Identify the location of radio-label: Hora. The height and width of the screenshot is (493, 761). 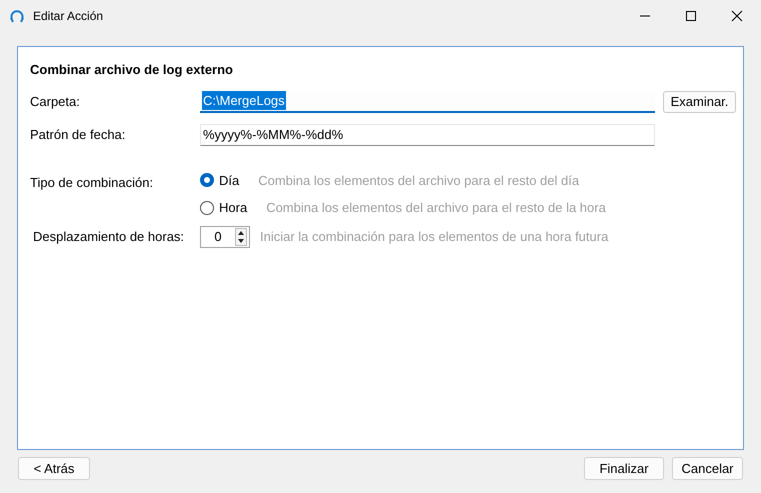
(233, 208).